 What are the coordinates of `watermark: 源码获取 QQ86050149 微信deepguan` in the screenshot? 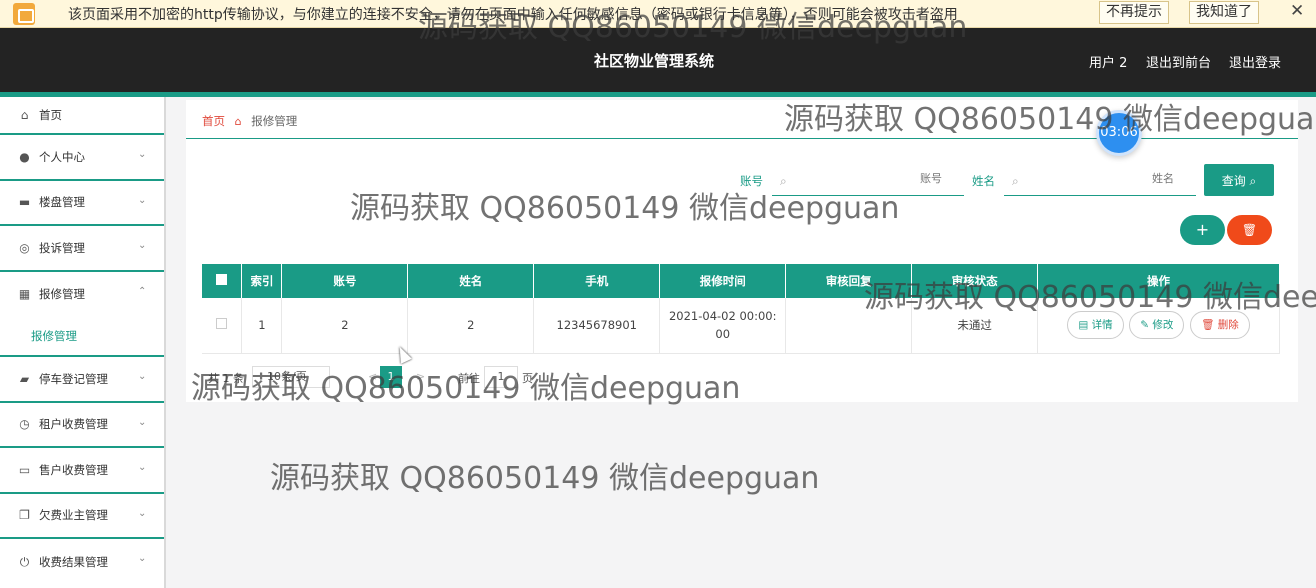 It's located at (545, 478).